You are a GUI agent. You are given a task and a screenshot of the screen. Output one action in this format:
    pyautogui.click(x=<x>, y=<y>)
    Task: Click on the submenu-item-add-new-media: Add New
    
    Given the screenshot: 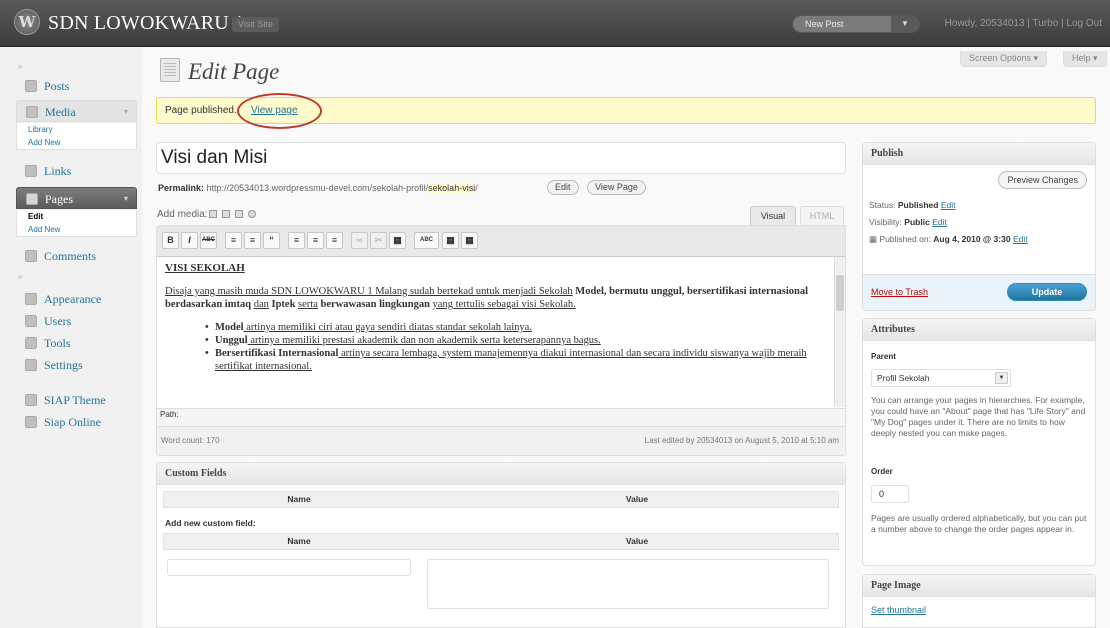 What is the action you would take?
    pyautogui.click(x=76, y=142)
    